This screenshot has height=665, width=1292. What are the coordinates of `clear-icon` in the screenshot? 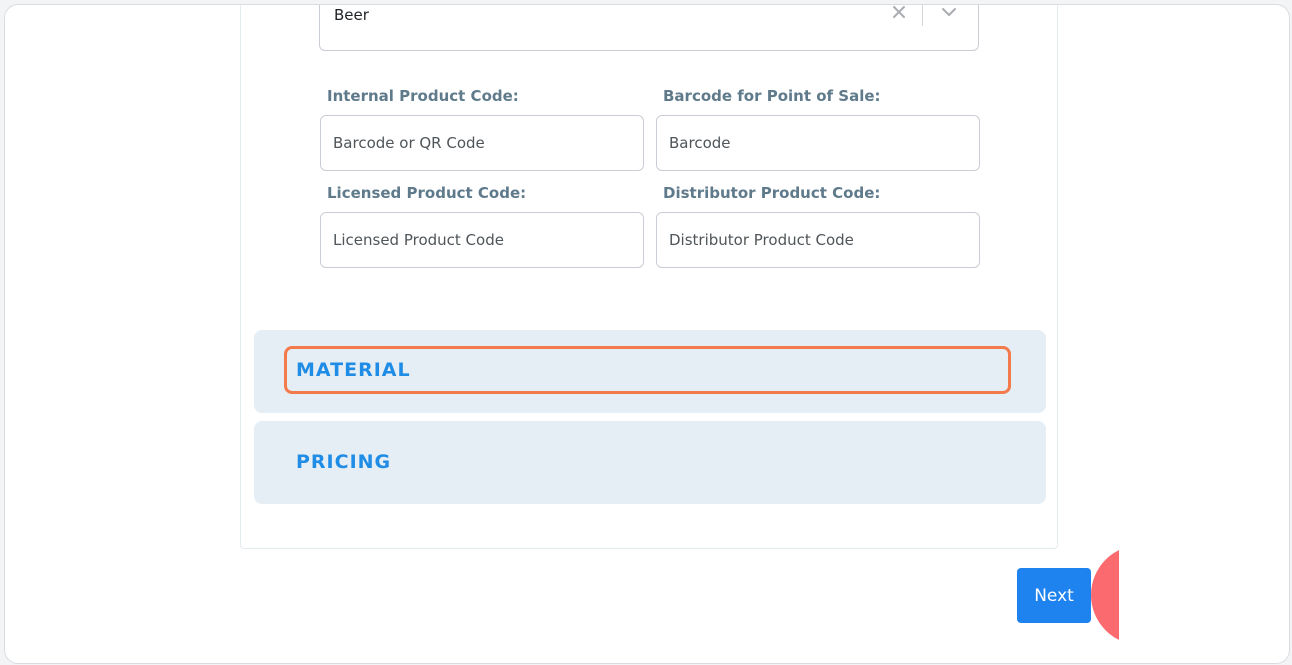 It's located at (899, 12).